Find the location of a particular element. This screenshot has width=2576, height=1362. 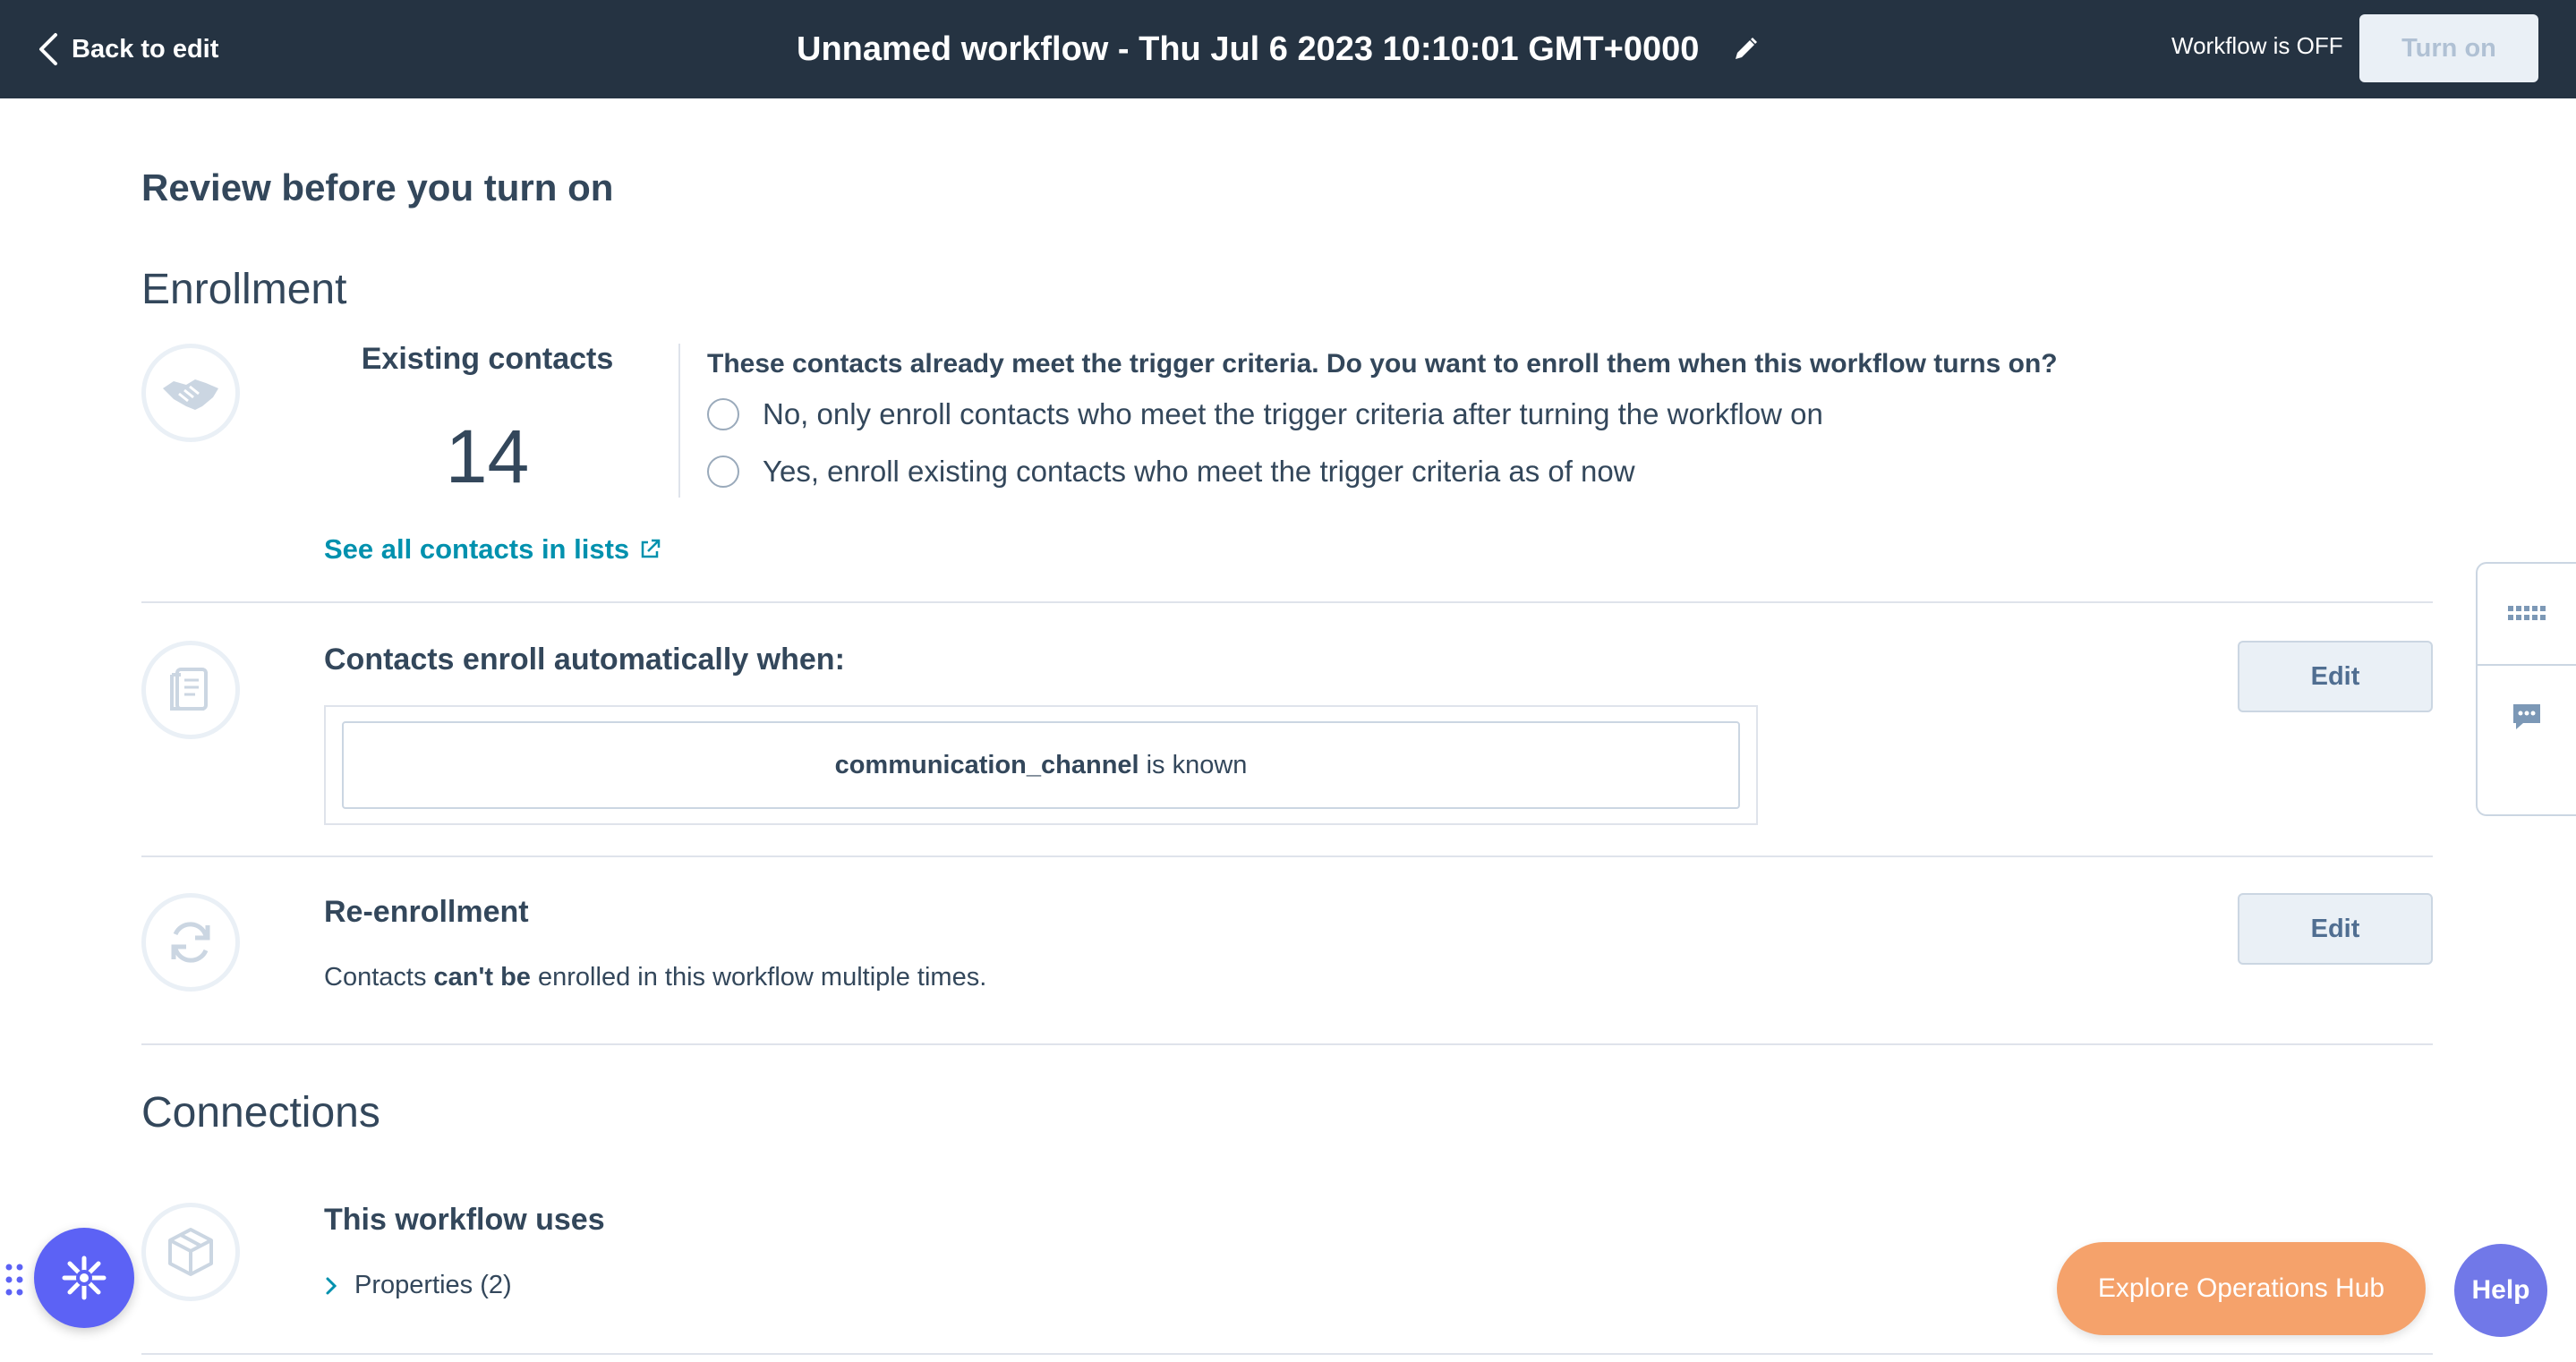

back-label: Back to edit is located at coordinates (145, 49).